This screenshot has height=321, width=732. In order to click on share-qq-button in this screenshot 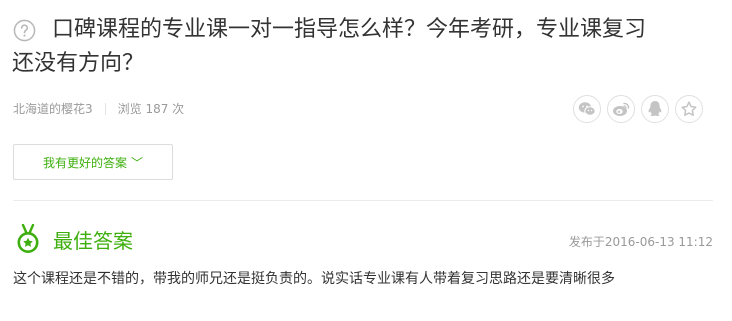, I will do `click(655, 109)`.